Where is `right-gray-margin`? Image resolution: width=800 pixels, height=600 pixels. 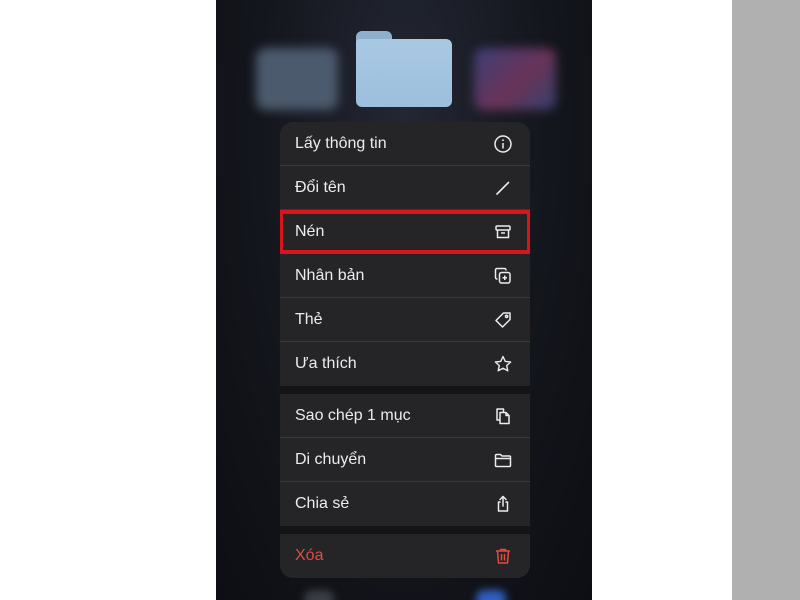
right-gray-margin is located at coordinates (766, 300).